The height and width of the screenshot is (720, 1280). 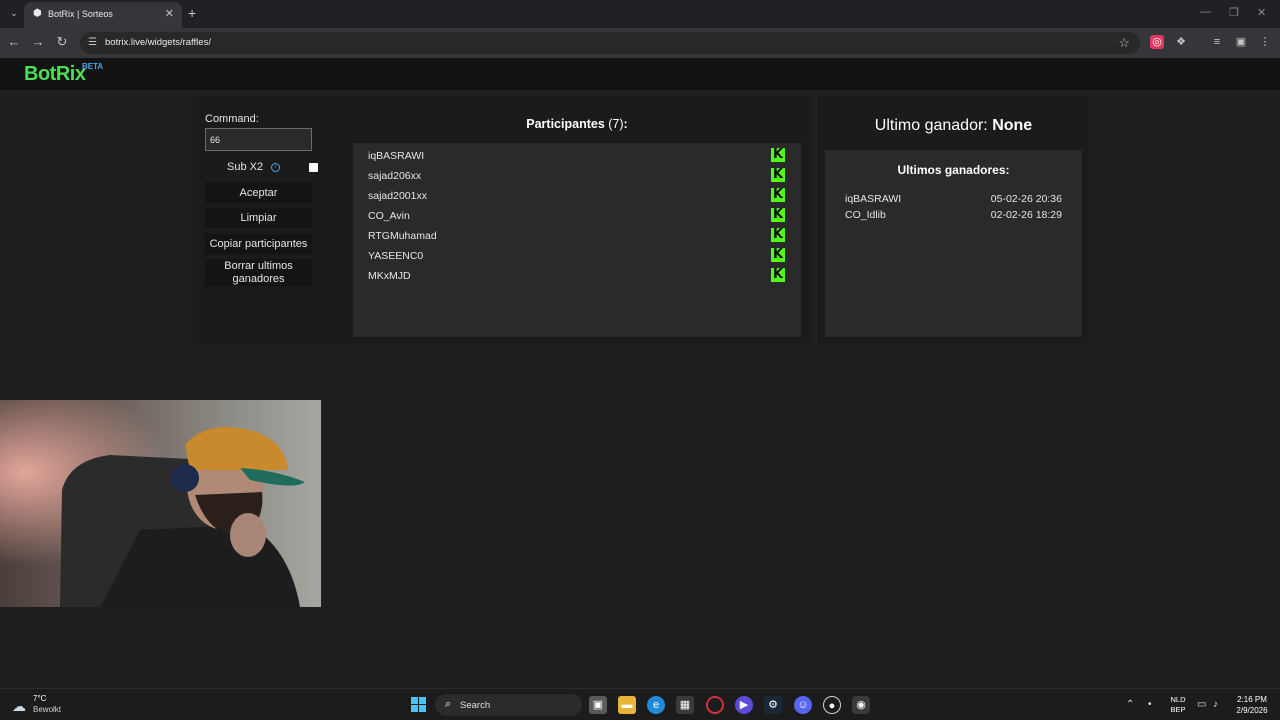 What do you see at coordinates (1201, 704) in the screenshot?
I see `display-icon: ▭` at bounding box center [1201, 704].